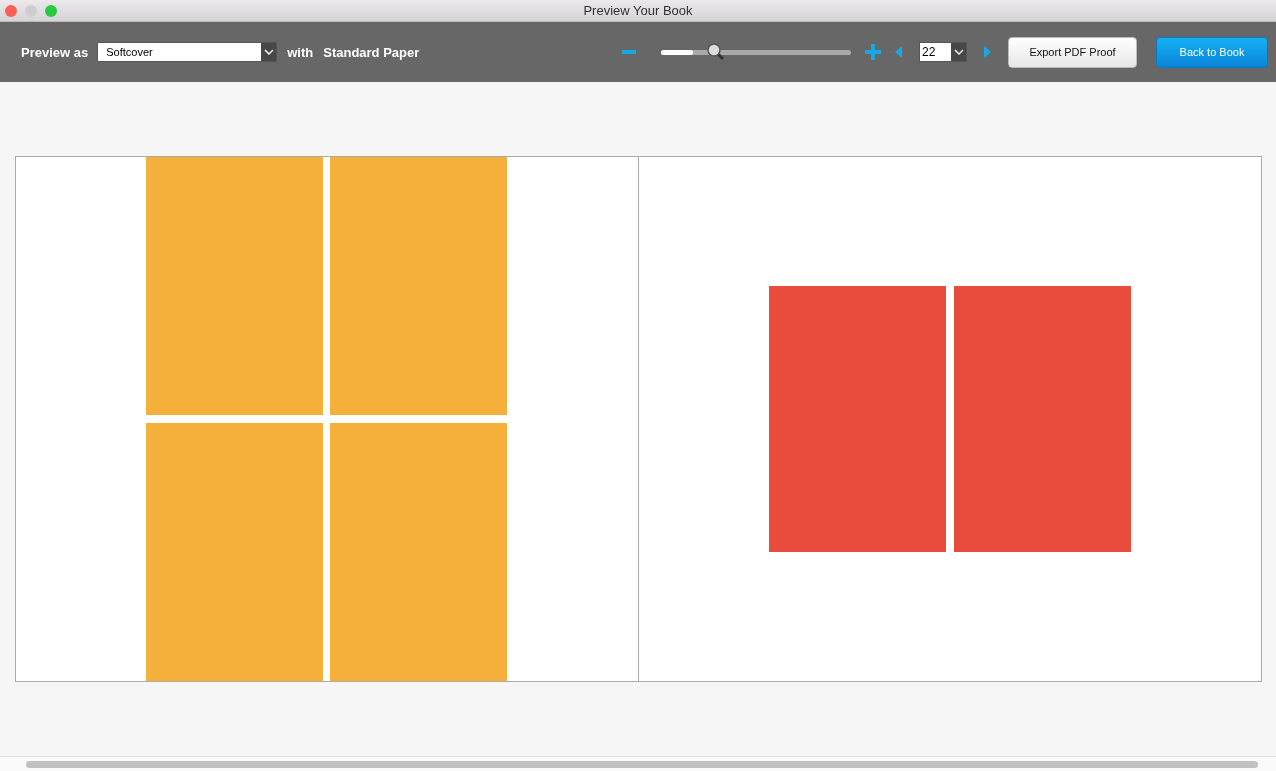  What do you see at coordinates (55, 52) in the screenshot?
I see `preview-label: Preview as` at bounding box center [55, 52].